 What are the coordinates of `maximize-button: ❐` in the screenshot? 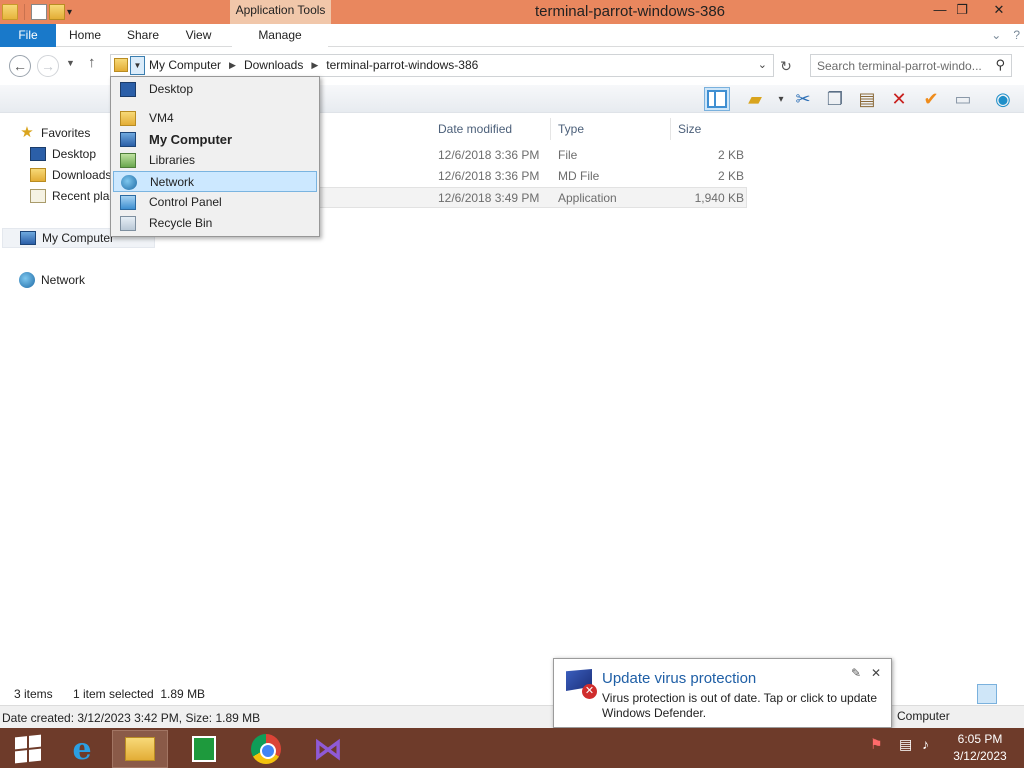 It's located at (962, 10).